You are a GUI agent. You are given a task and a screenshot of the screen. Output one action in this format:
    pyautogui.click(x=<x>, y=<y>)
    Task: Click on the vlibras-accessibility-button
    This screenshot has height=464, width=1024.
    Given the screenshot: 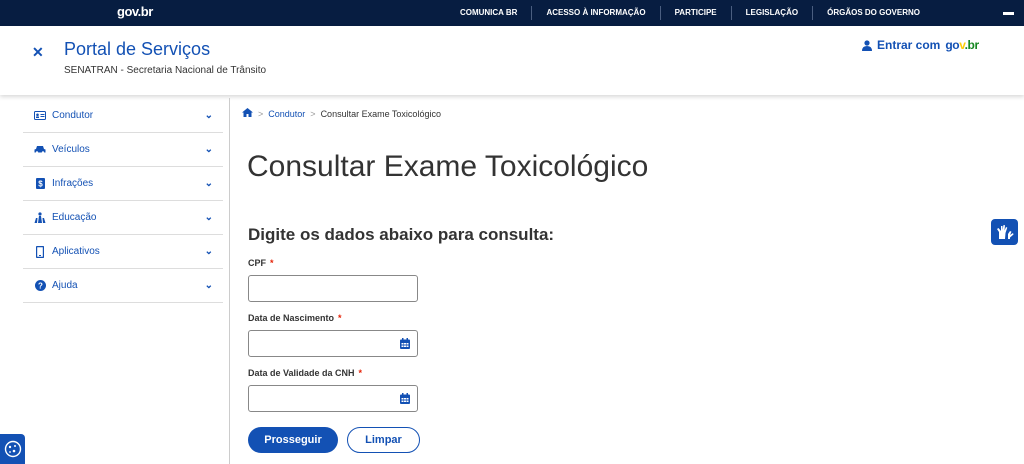 What is the action you would take?
    pyautogui.click(x=1004, y=232)
    